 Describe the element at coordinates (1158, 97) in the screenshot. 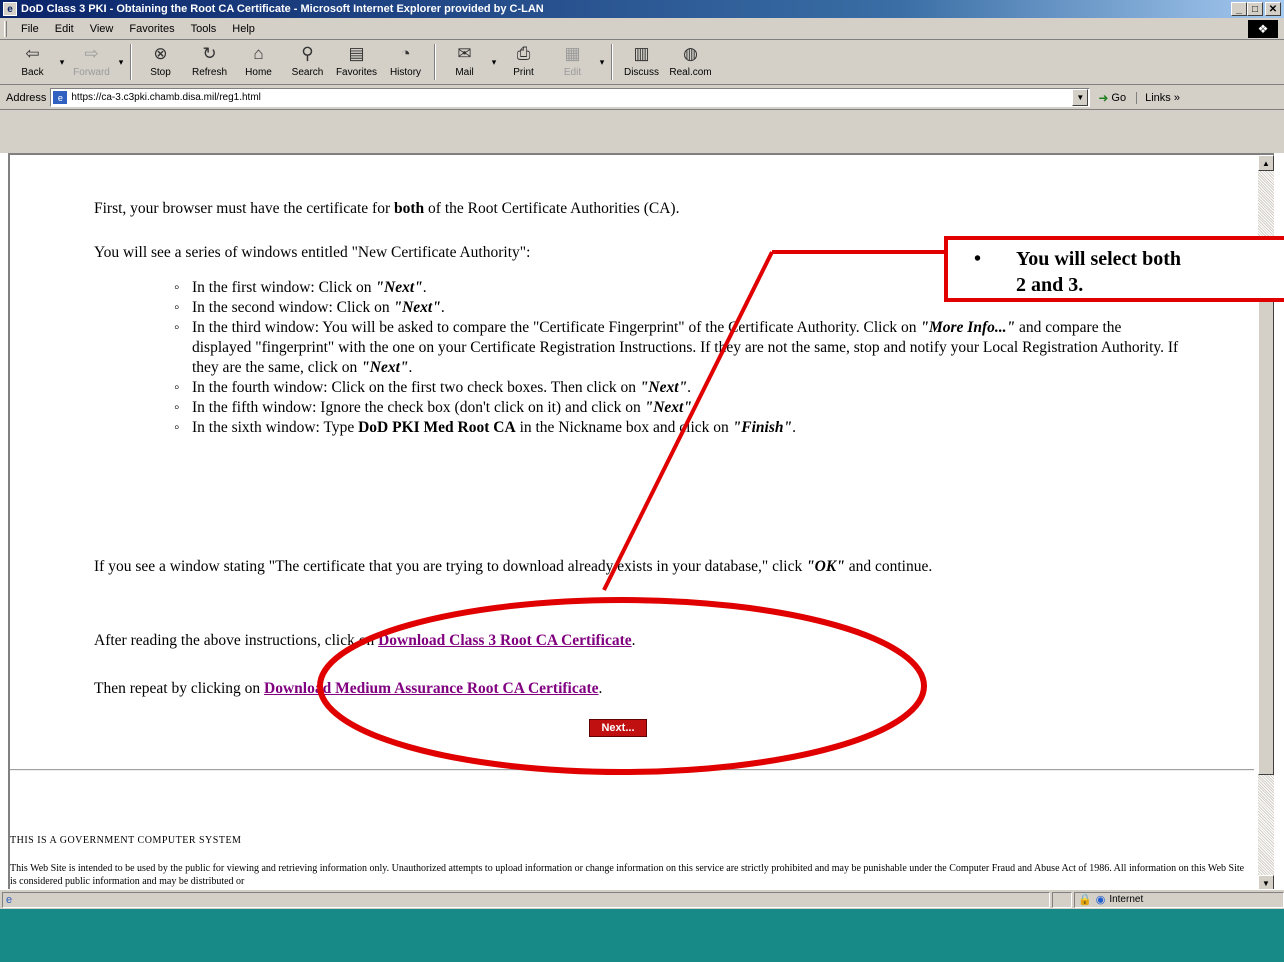

I see `links-button: Links »` at that location.